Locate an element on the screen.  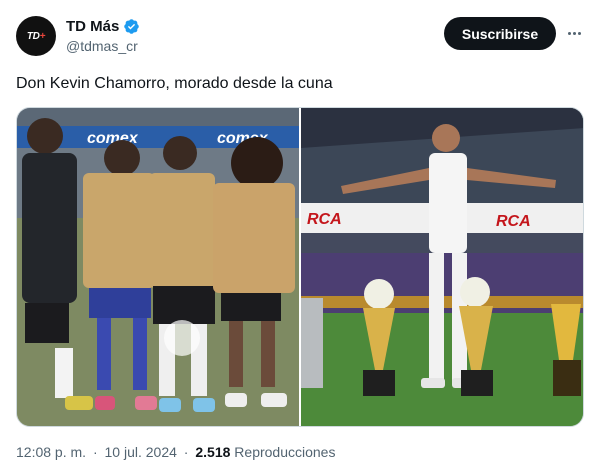
more-options-icon is located at coordinates (574, 33).